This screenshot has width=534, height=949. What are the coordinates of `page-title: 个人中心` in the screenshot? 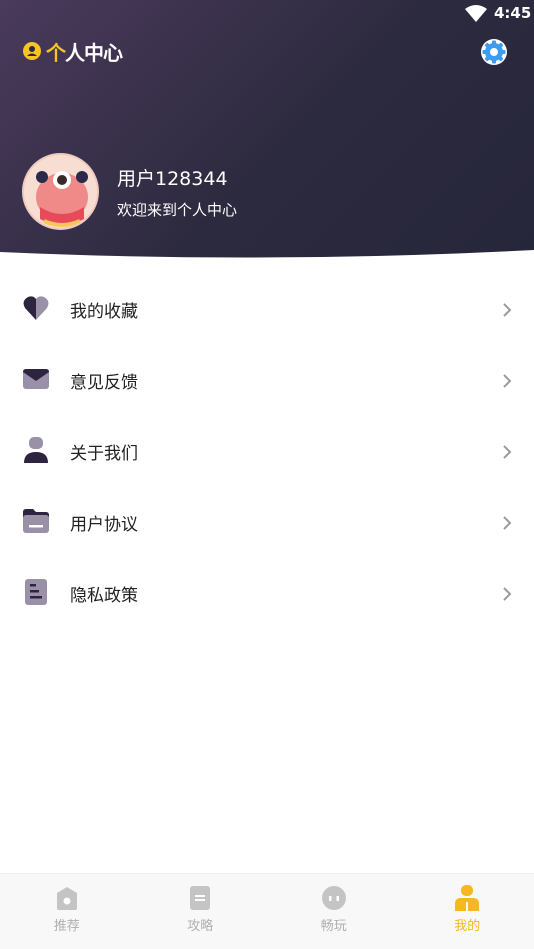 It's located at (72, 51).